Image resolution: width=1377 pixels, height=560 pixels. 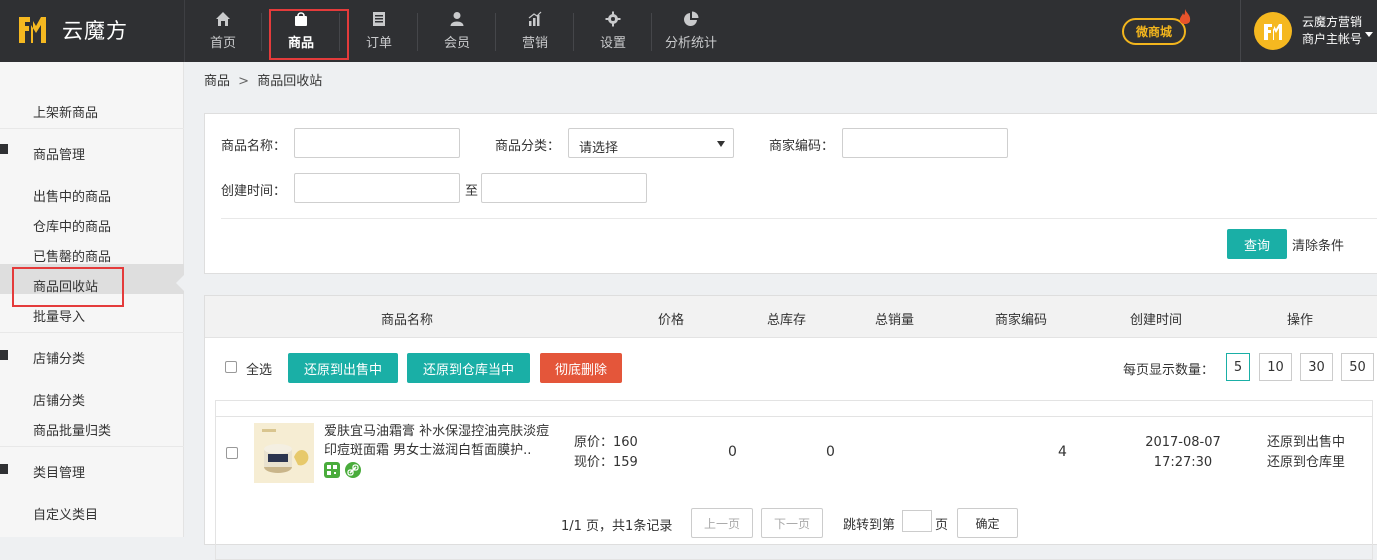 I want to click on sidebar-group-goods: 商品管理, so click(x=59, y=153).